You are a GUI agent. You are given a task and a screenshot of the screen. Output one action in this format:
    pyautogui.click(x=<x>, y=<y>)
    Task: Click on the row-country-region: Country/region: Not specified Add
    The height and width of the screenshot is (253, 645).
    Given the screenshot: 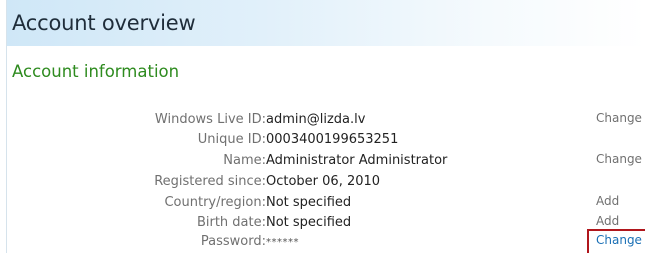 What is the action you would take?
    pyautogui.click(x=326, y=203)
    